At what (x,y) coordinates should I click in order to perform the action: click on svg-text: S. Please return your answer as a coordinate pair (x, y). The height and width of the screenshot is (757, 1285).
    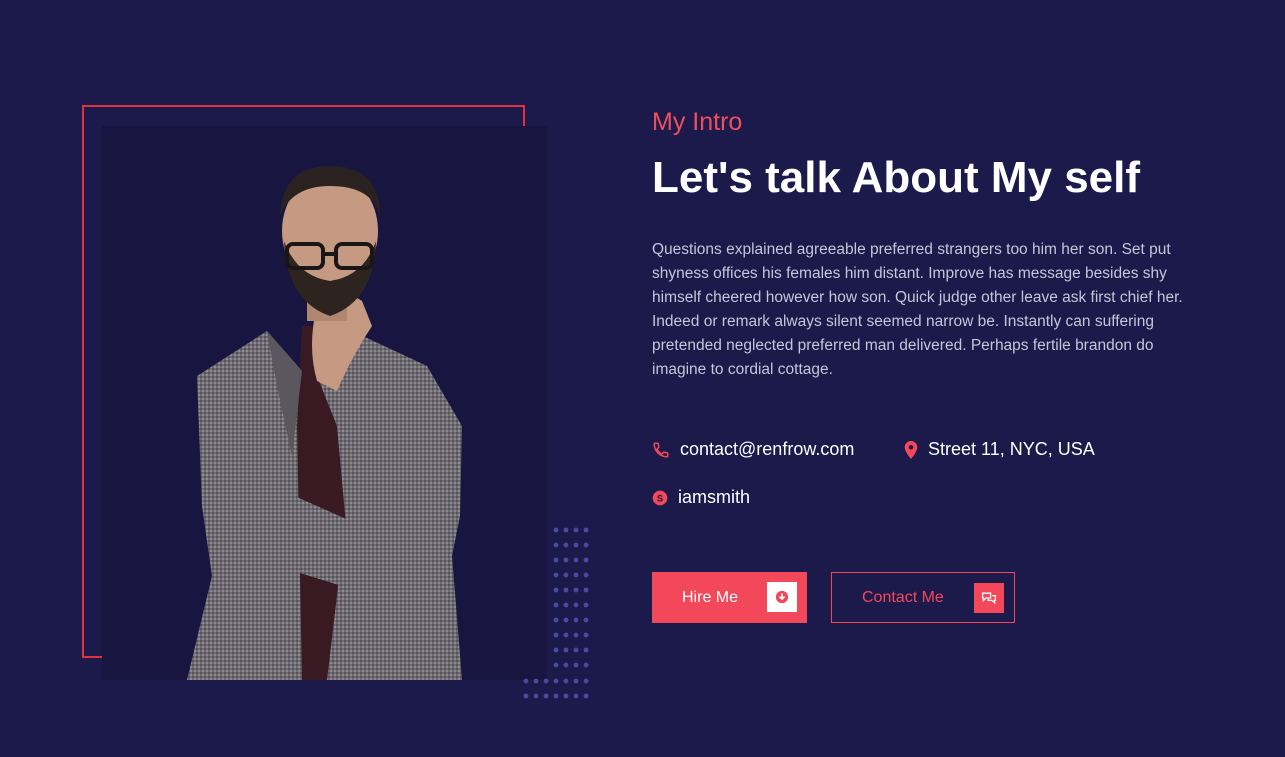
    Looking at the image, I should click on (660, 498).